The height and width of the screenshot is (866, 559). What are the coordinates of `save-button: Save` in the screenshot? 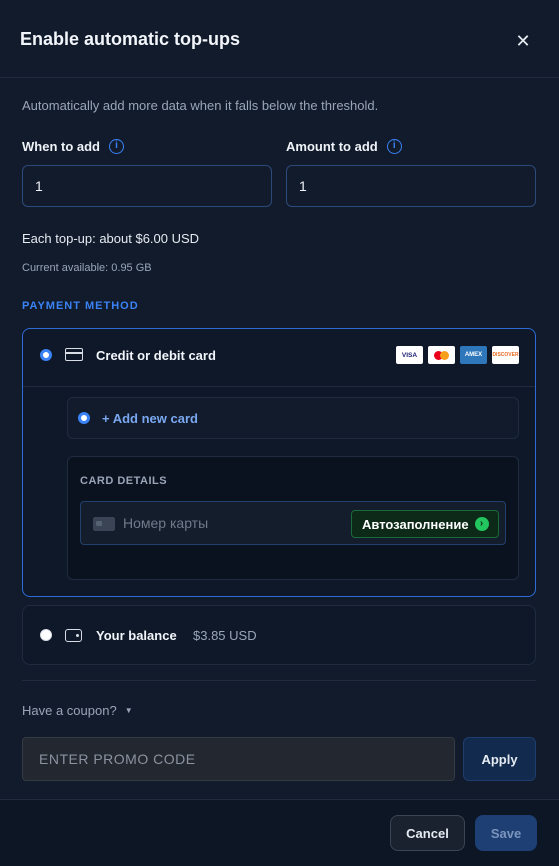 It's located at (506, 833).